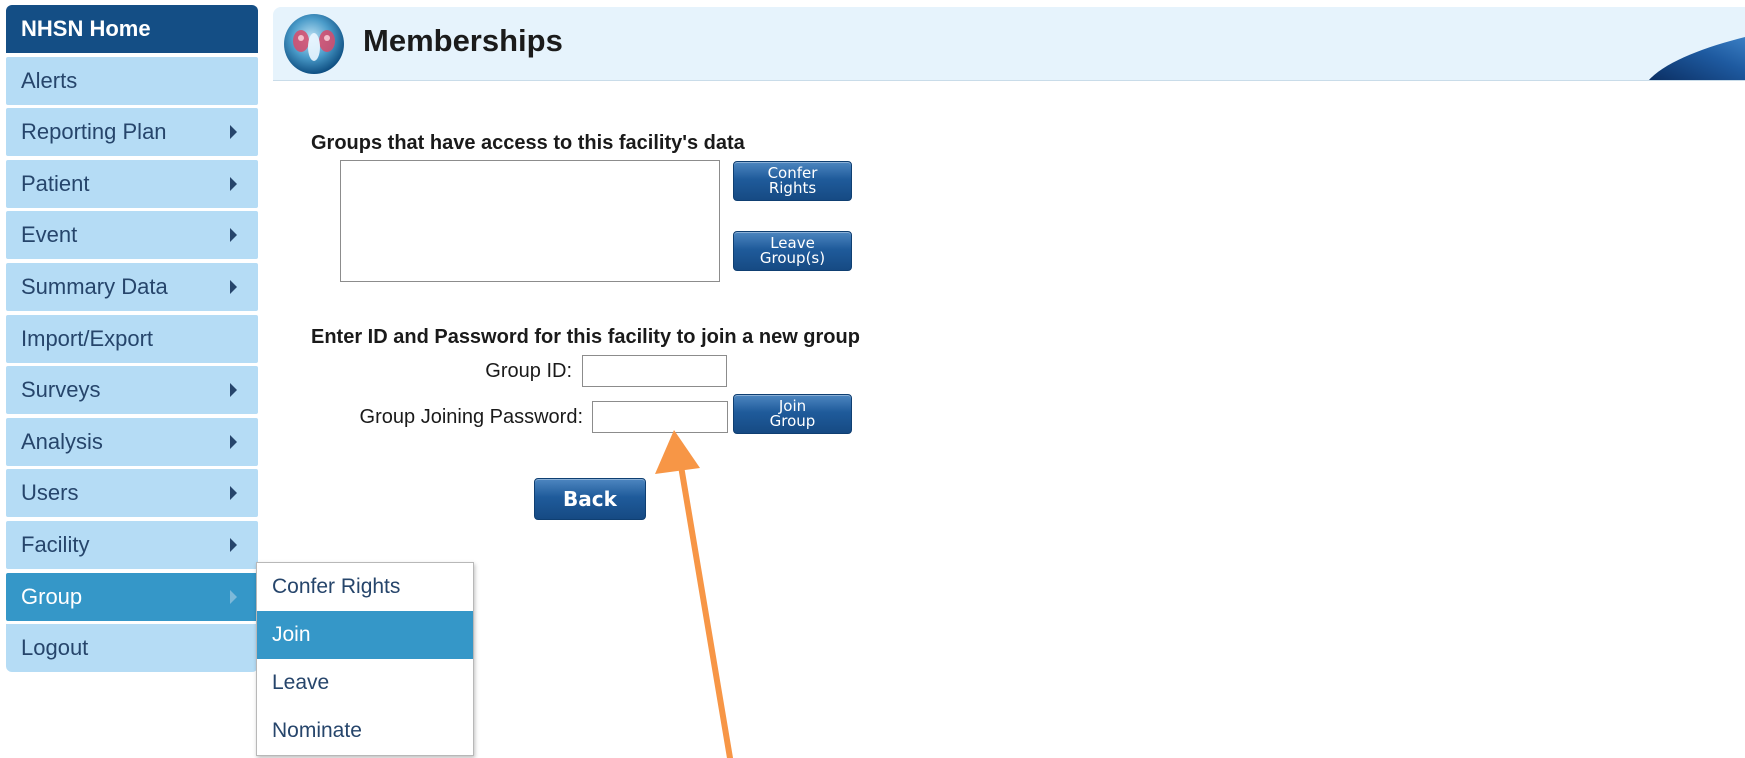  What do you see at coordinates (62, 441) in the screenshot?
I see `sidebar-item-label: Analysis` at bounding box center [62, 441].